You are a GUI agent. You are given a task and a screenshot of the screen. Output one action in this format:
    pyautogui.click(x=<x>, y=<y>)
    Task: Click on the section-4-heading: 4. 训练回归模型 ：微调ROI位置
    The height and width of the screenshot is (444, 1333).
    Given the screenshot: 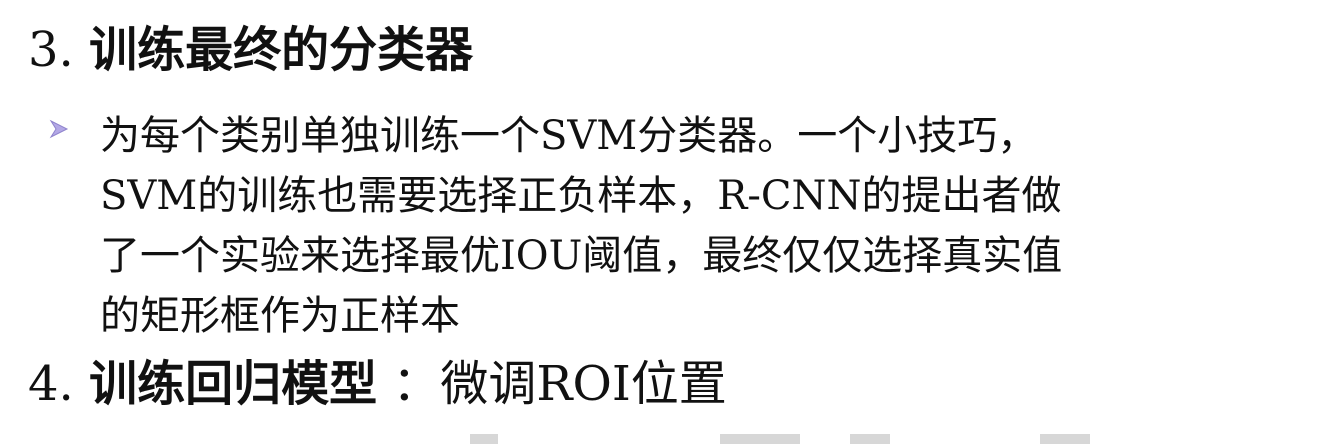 What is the action you would take?
    pyautogui.click(x=377, y=384)
    